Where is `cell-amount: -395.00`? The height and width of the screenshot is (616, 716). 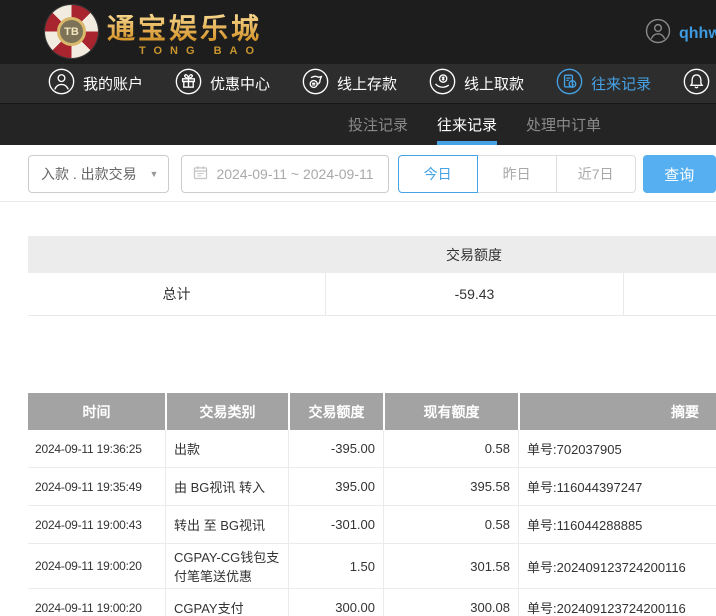
cell-amount: -395.00 is located at coordinates (335, 448).